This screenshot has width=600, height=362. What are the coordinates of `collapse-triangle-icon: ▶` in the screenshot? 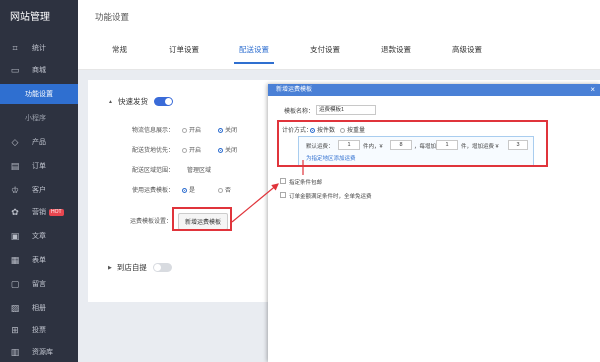 It's located at (110, 268).